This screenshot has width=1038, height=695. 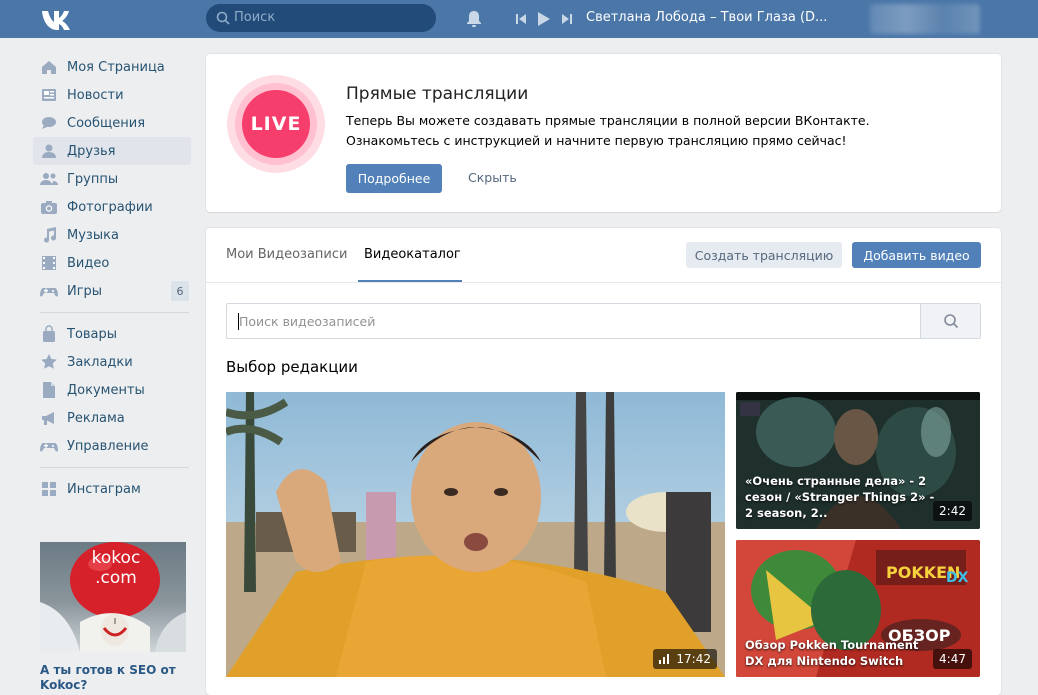 I want to click on sidebar-item-label: Управление, so click(x=108, y=446).